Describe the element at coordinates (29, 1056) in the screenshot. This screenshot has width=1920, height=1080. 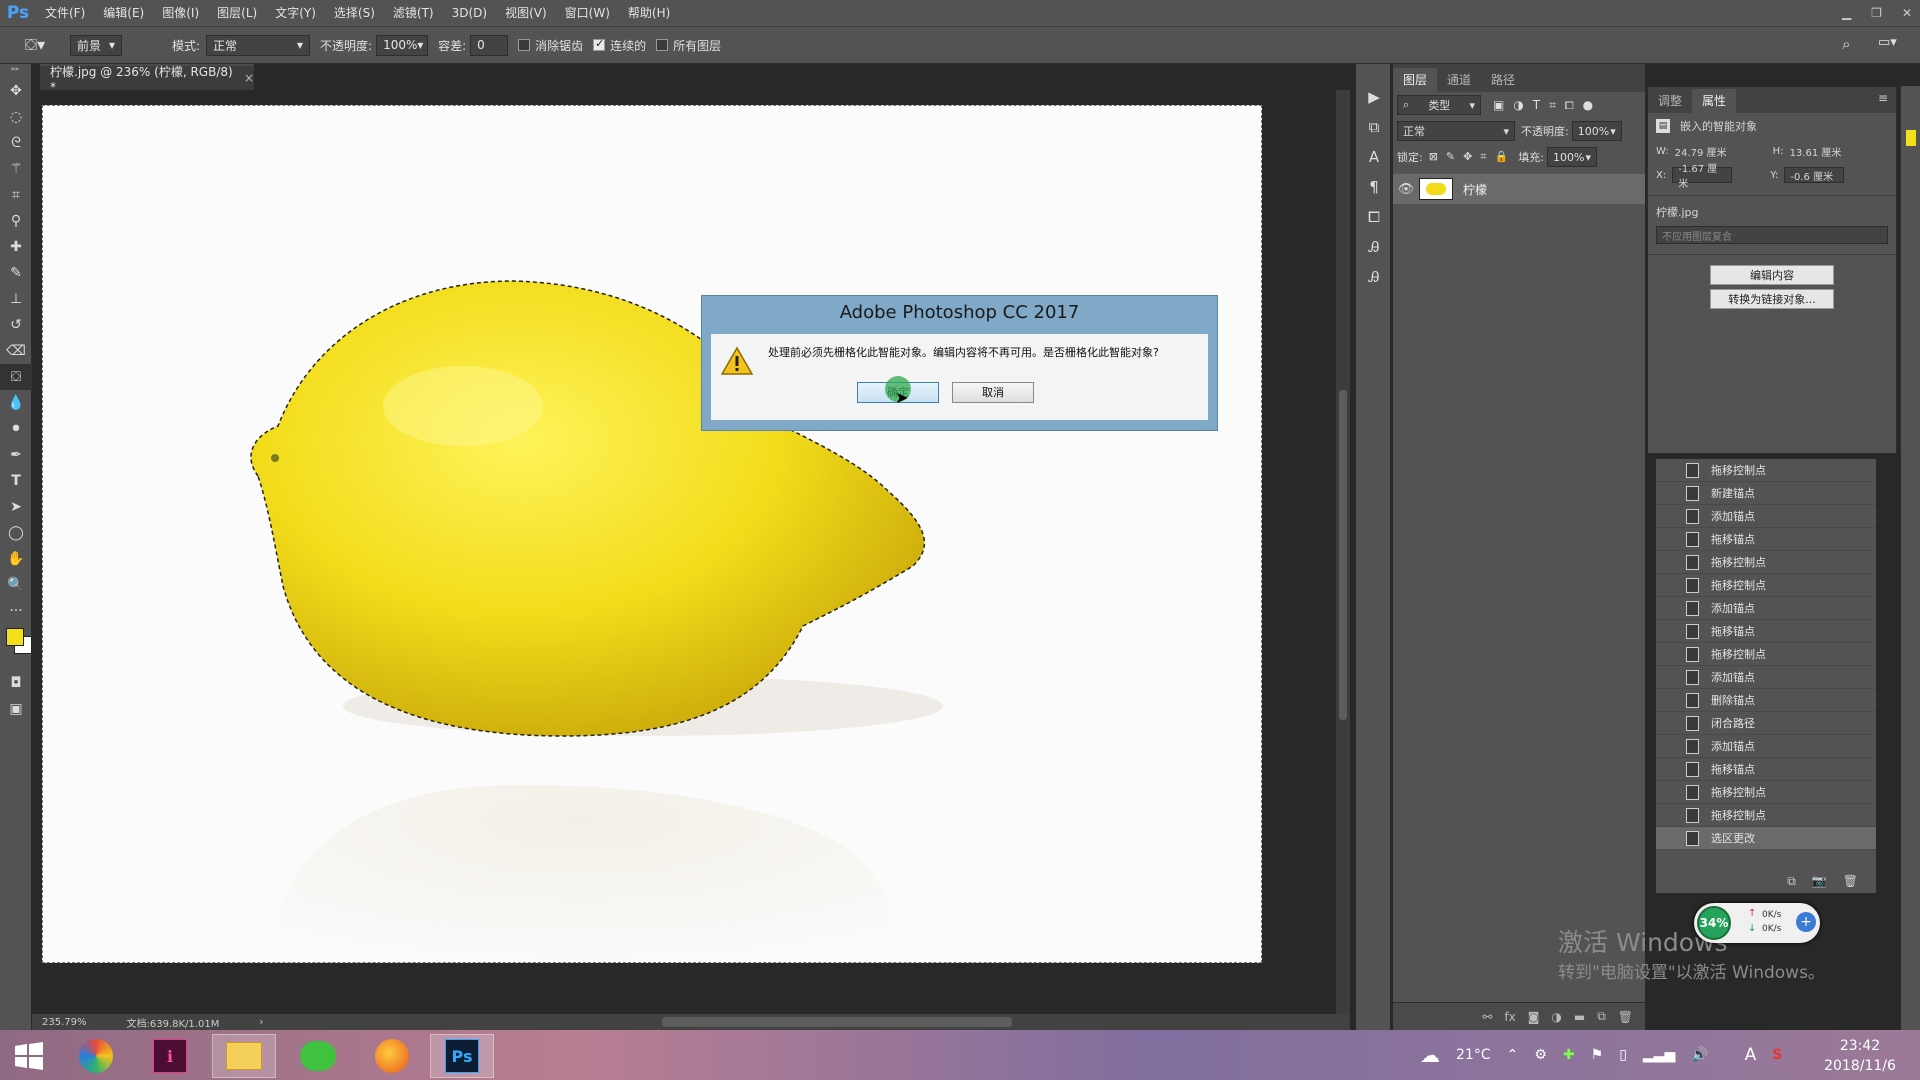
I see `windows-start-icon` at that location.